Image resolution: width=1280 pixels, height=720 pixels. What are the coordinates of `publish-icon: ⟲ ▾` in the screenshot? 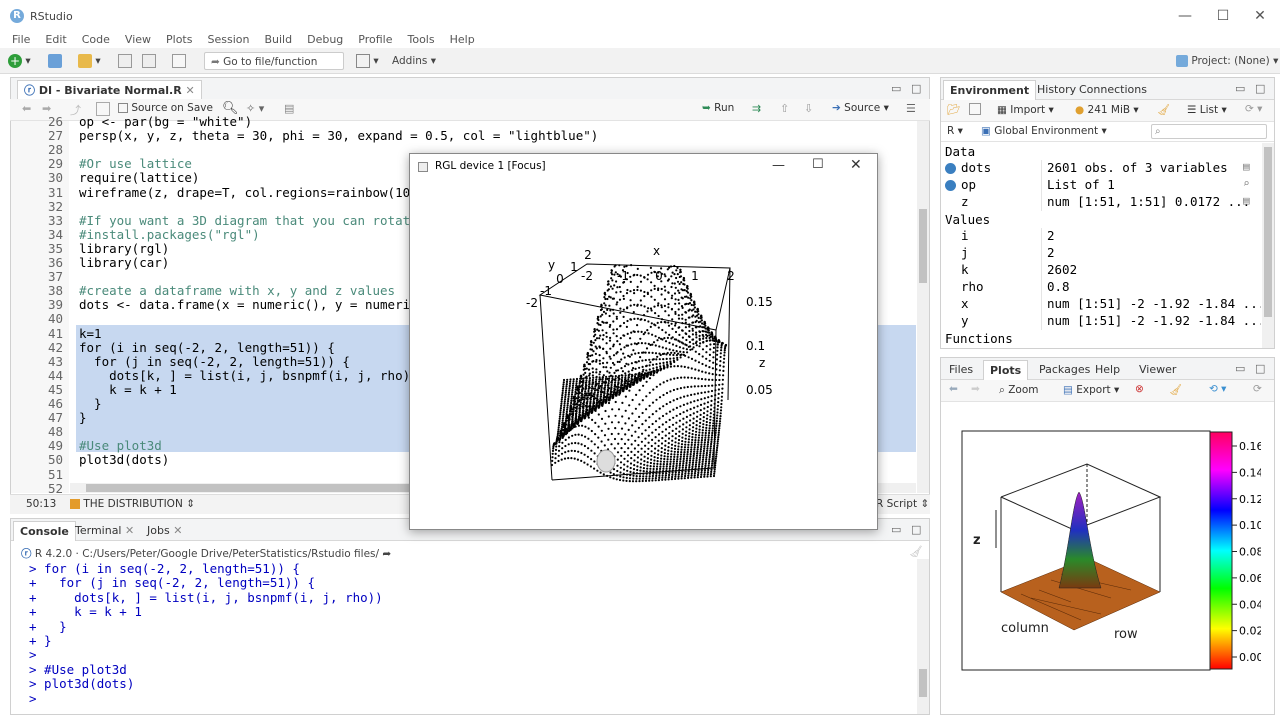 It's located at (1217, 389).